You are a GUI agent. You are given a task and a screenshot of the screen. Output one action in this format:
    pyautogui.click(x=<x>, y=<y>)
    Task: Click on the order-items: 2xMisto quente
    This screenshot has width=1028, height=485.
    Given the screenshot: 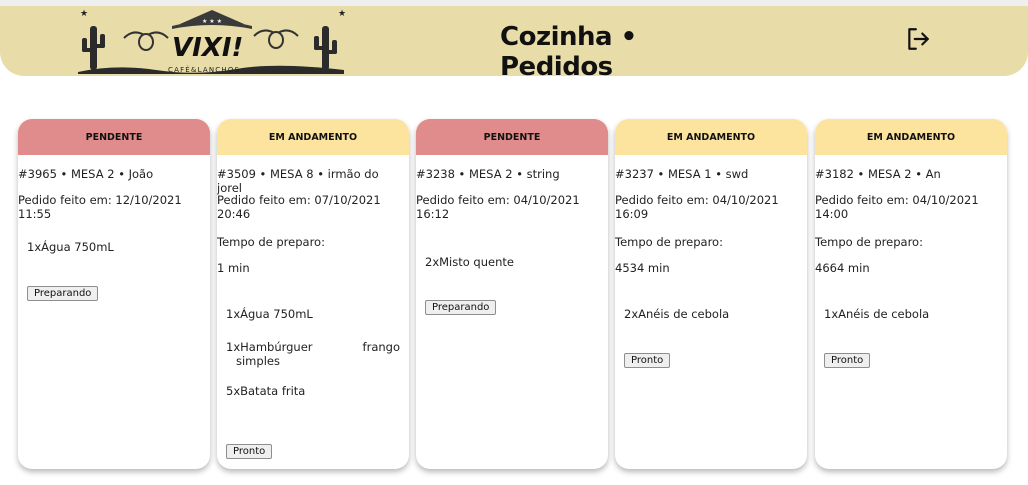 What is the action you would take?
    pyautogui.click(x=512, y=274)
    